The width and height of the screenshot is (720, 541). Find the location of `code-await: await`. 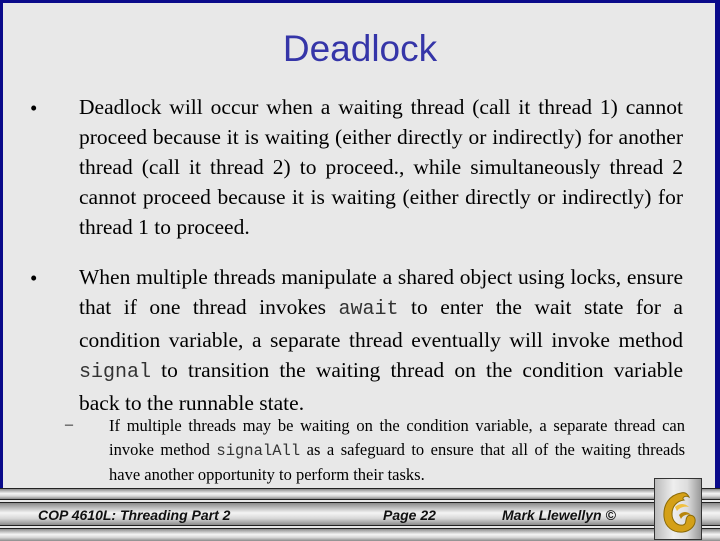

code-await: await is located at coordinates (368, 309).